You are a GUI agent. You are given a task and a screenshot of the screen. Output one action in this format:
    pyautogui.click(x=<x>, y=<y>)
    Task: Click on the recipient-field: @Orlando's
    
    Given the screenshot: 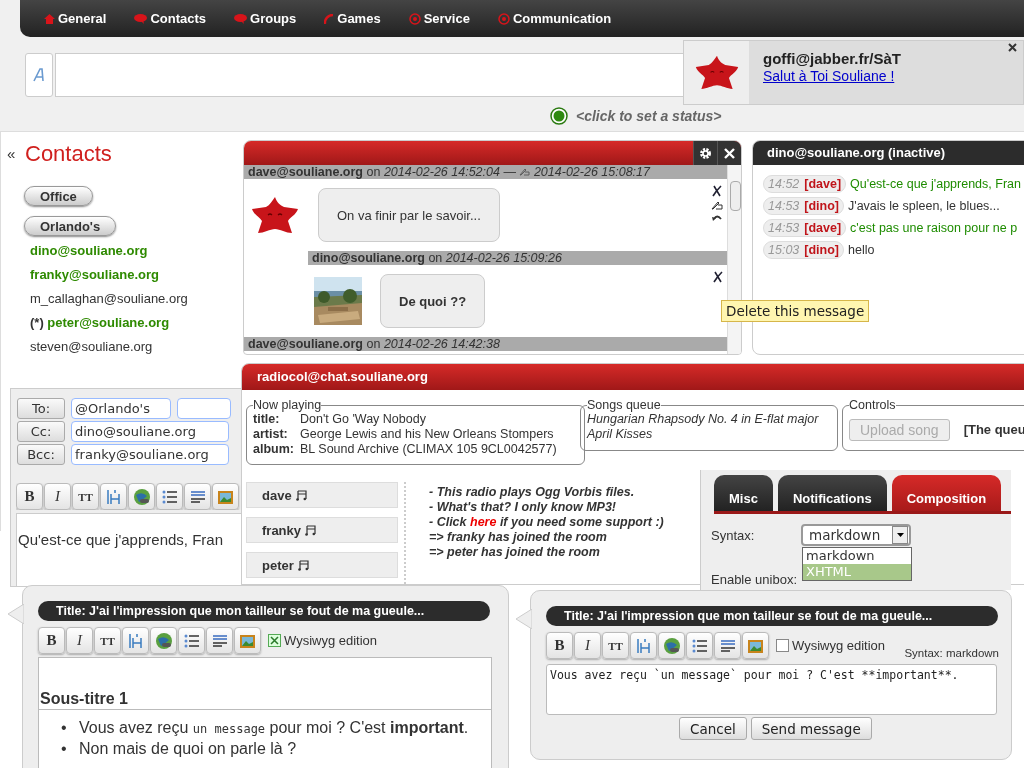 What is the action you would take?
    pyautogui.click(x=121, y=408)
    